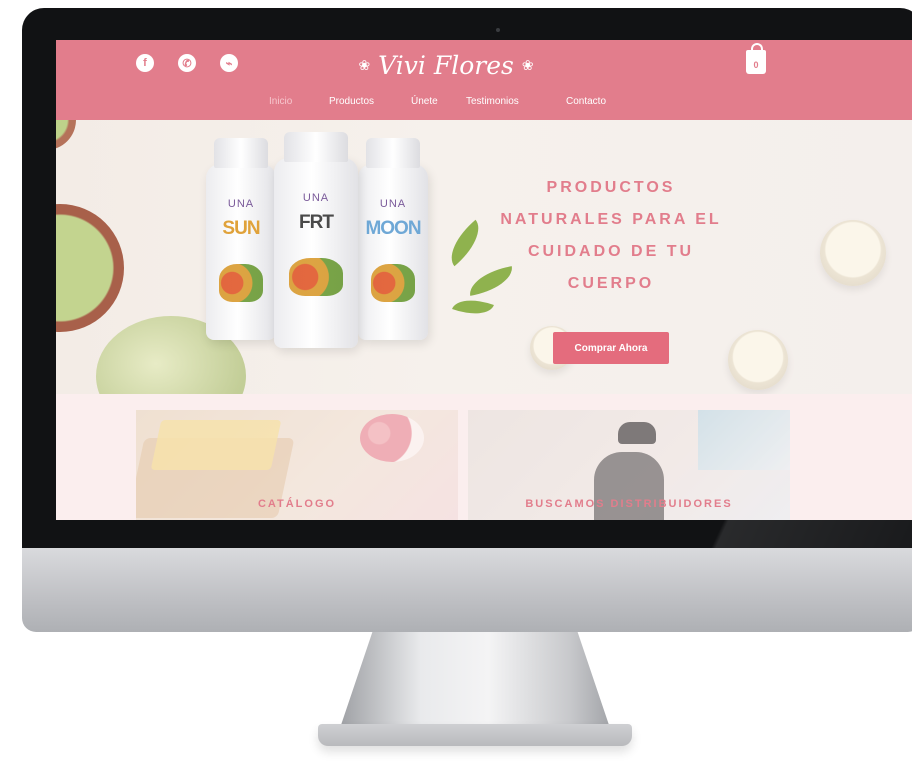 This screenshot has width=912, height=770. Describe the element at coordinates (316, 240) in the screenshot. I see `product-bottle: UNA FRT` at that location.